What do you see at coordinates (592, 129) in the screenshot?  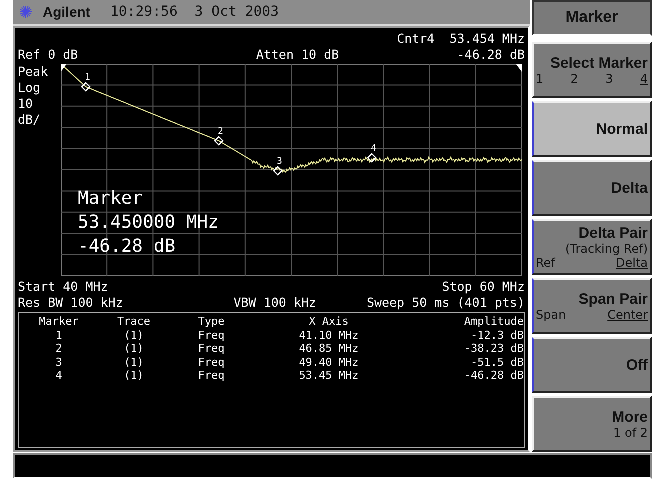 I see `softkey: Normal` at bounding box center [592, 129].